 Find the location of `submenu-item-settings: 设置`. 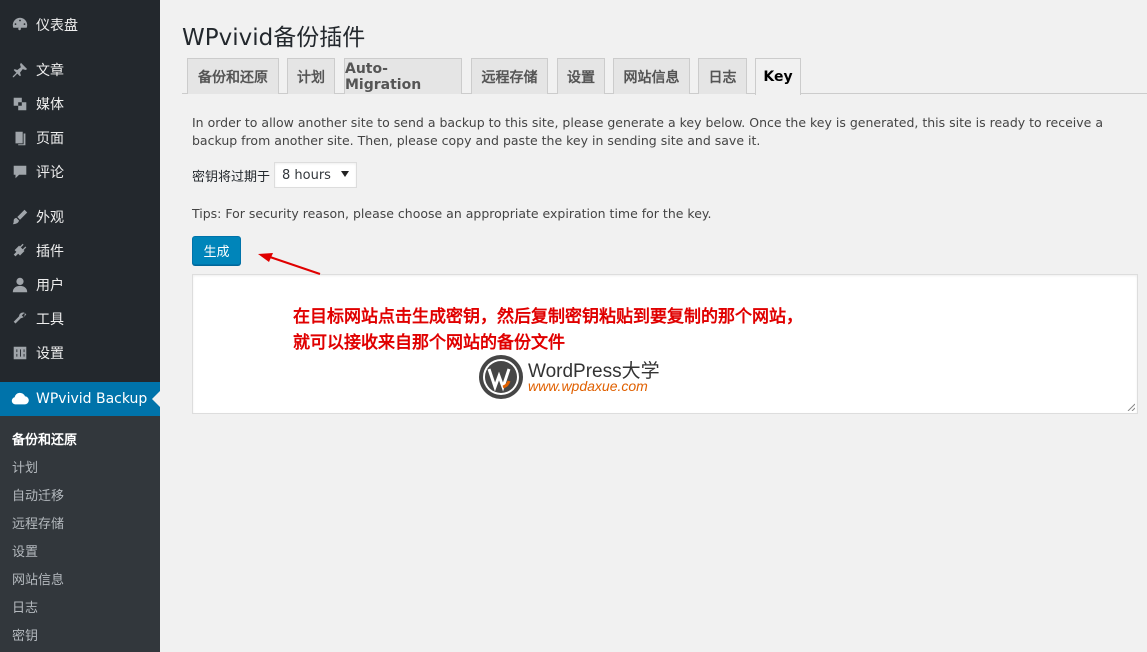

submenu-item-settings: 设置 is located at coordinates (25, 550).